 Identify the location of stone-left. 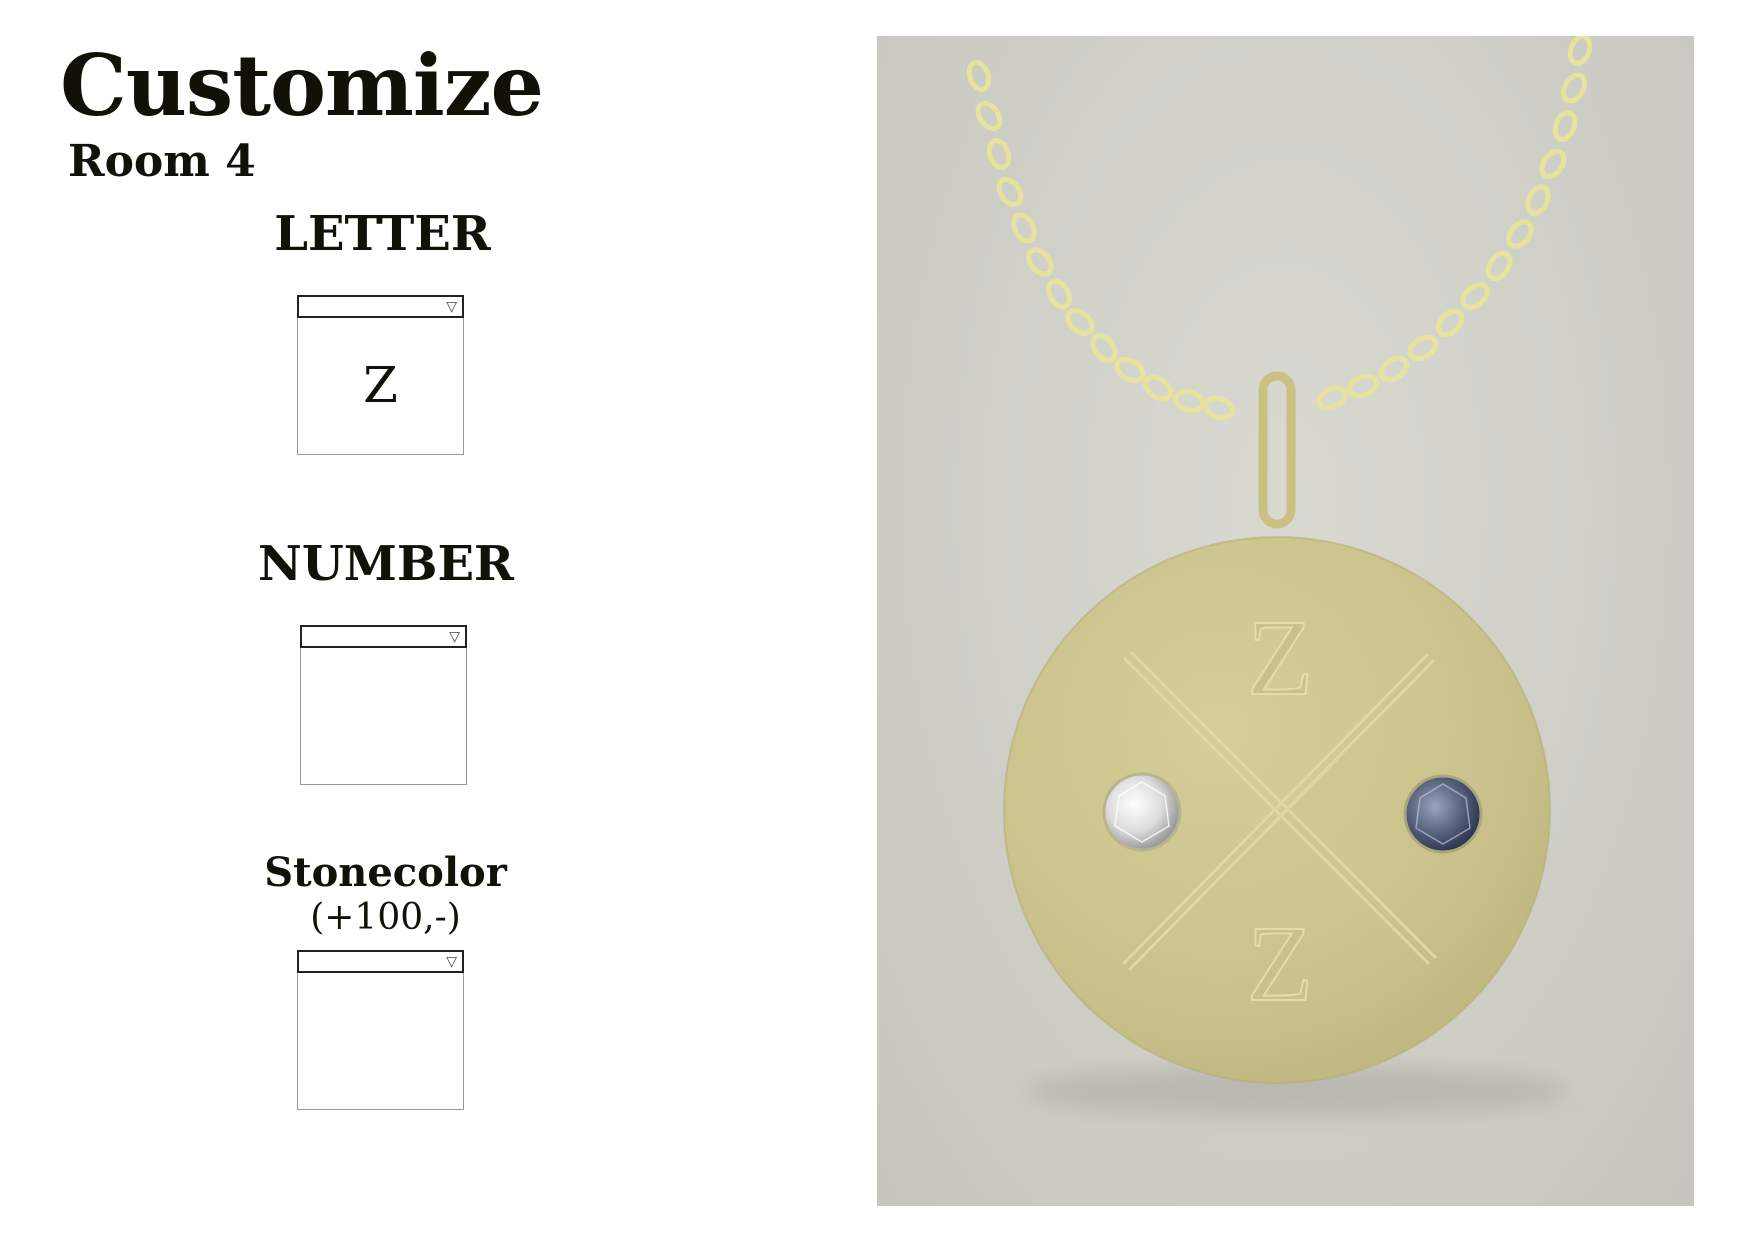
(1142, 812).